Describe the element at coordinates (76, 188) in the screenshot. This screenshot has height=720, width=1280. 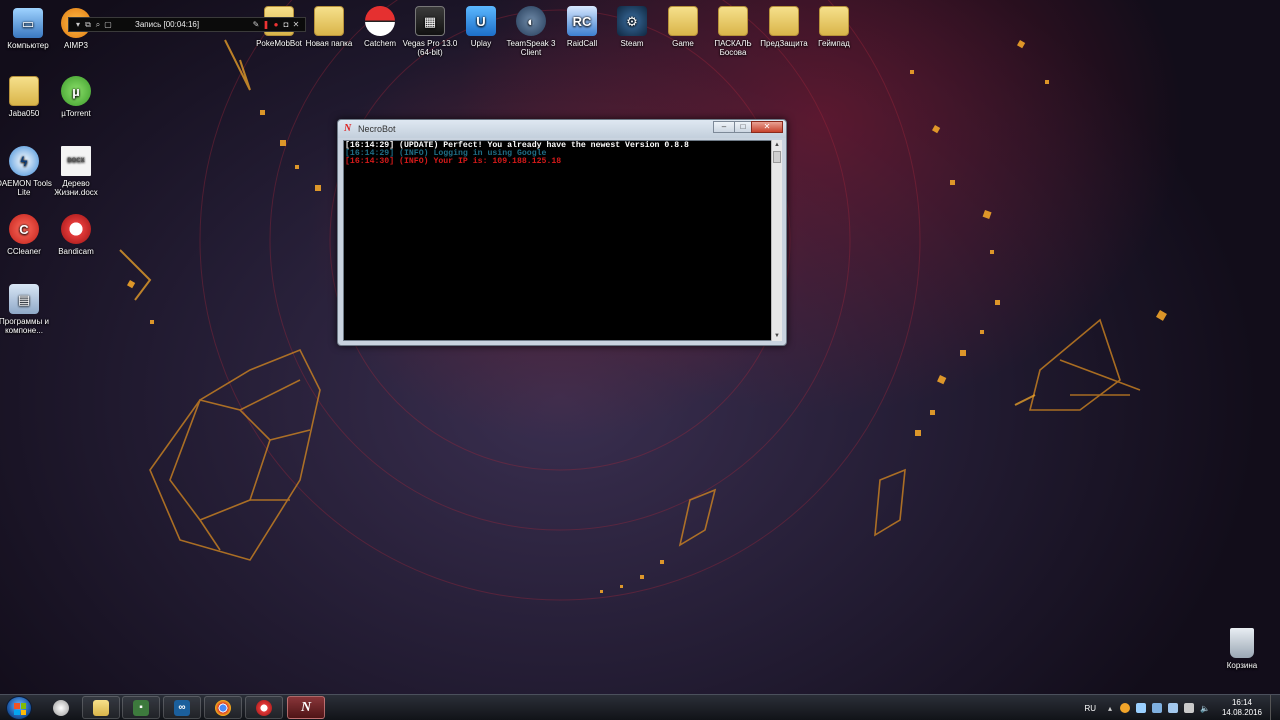
I see `desktop-icon-label: Дерево Жизни.docx` at that location.